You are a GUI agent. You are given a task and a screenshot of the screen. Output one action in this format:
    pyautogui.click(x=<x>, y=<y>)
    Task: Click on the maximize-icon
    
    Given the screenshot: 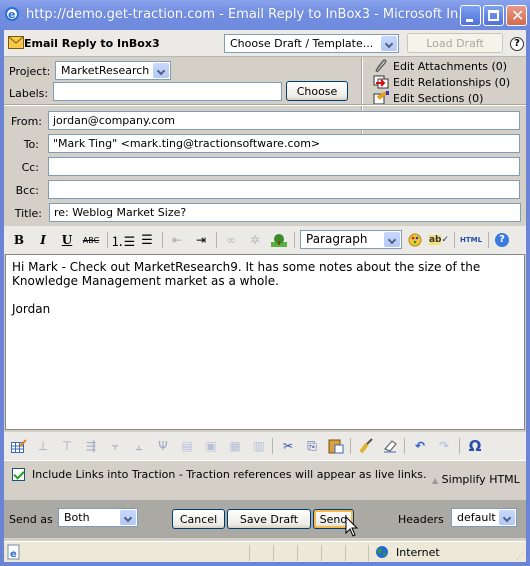 What is the action you would take?
    pyautogui.click(x=493, y=15)
    